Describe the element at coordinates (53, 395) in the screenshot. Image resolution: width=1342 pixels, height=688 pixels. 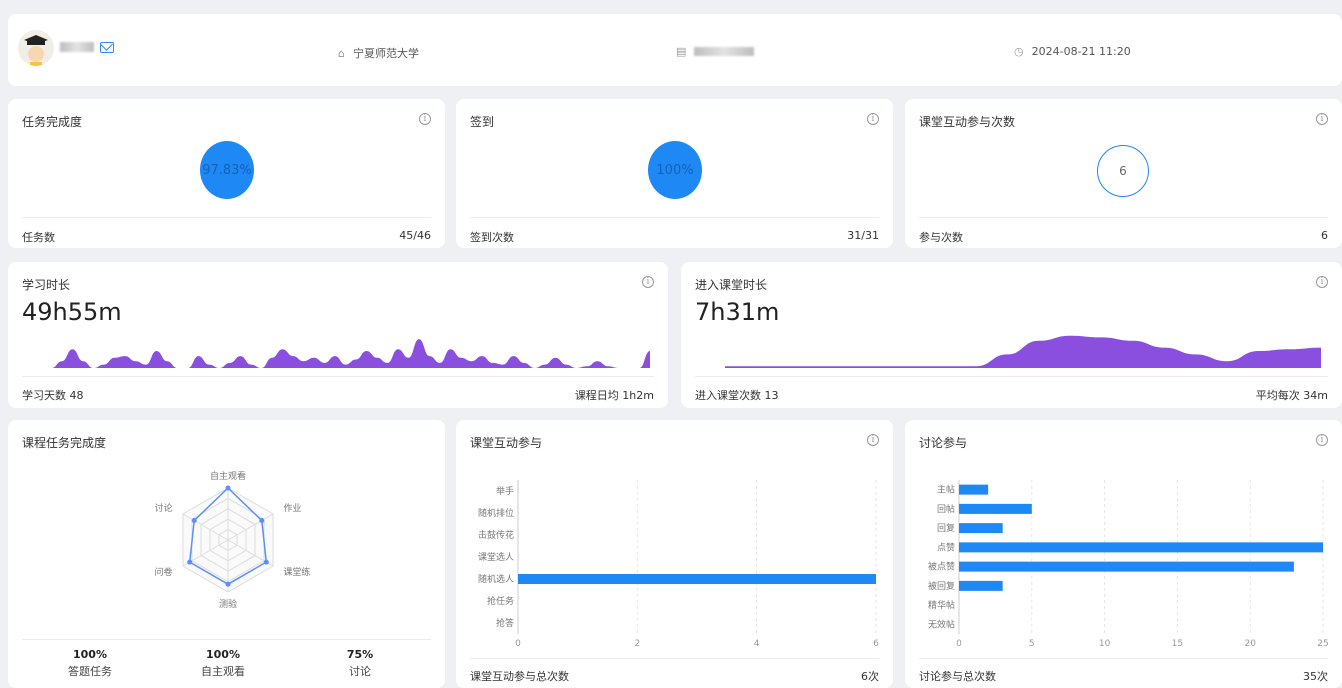
I see `foot-left: 学习天数 48` at that location.